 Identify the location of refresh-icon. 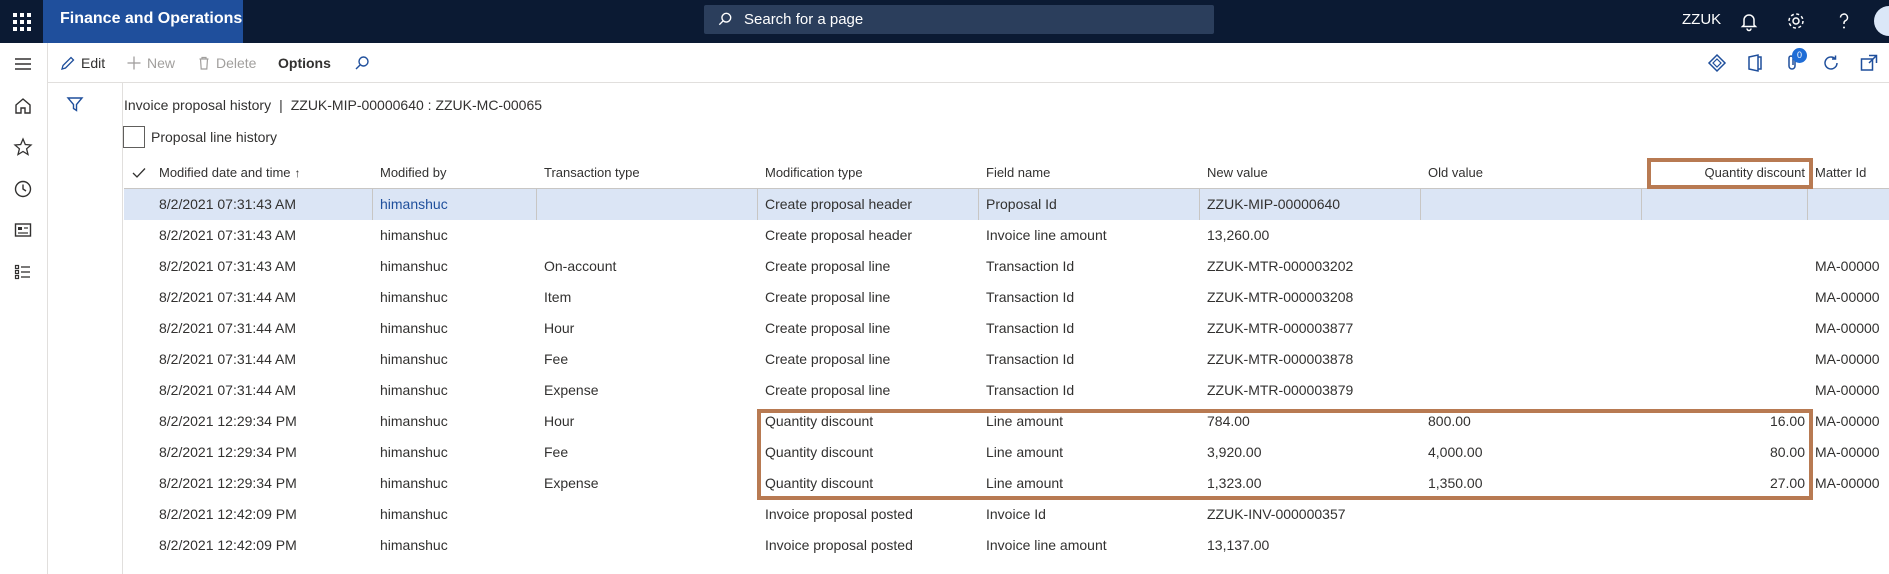
(1831, 63).